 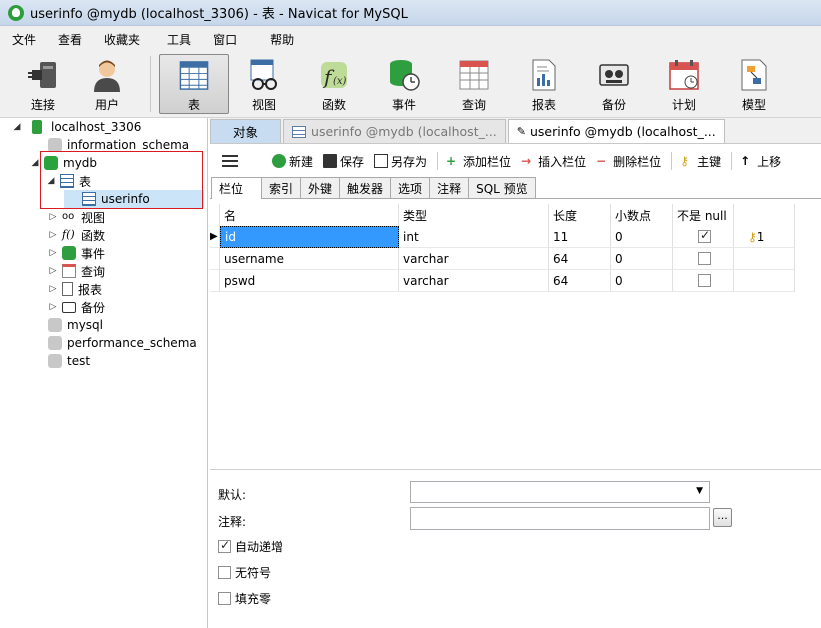 I want to click on function-button: f (x) 函数, so click(x=334, y=84).